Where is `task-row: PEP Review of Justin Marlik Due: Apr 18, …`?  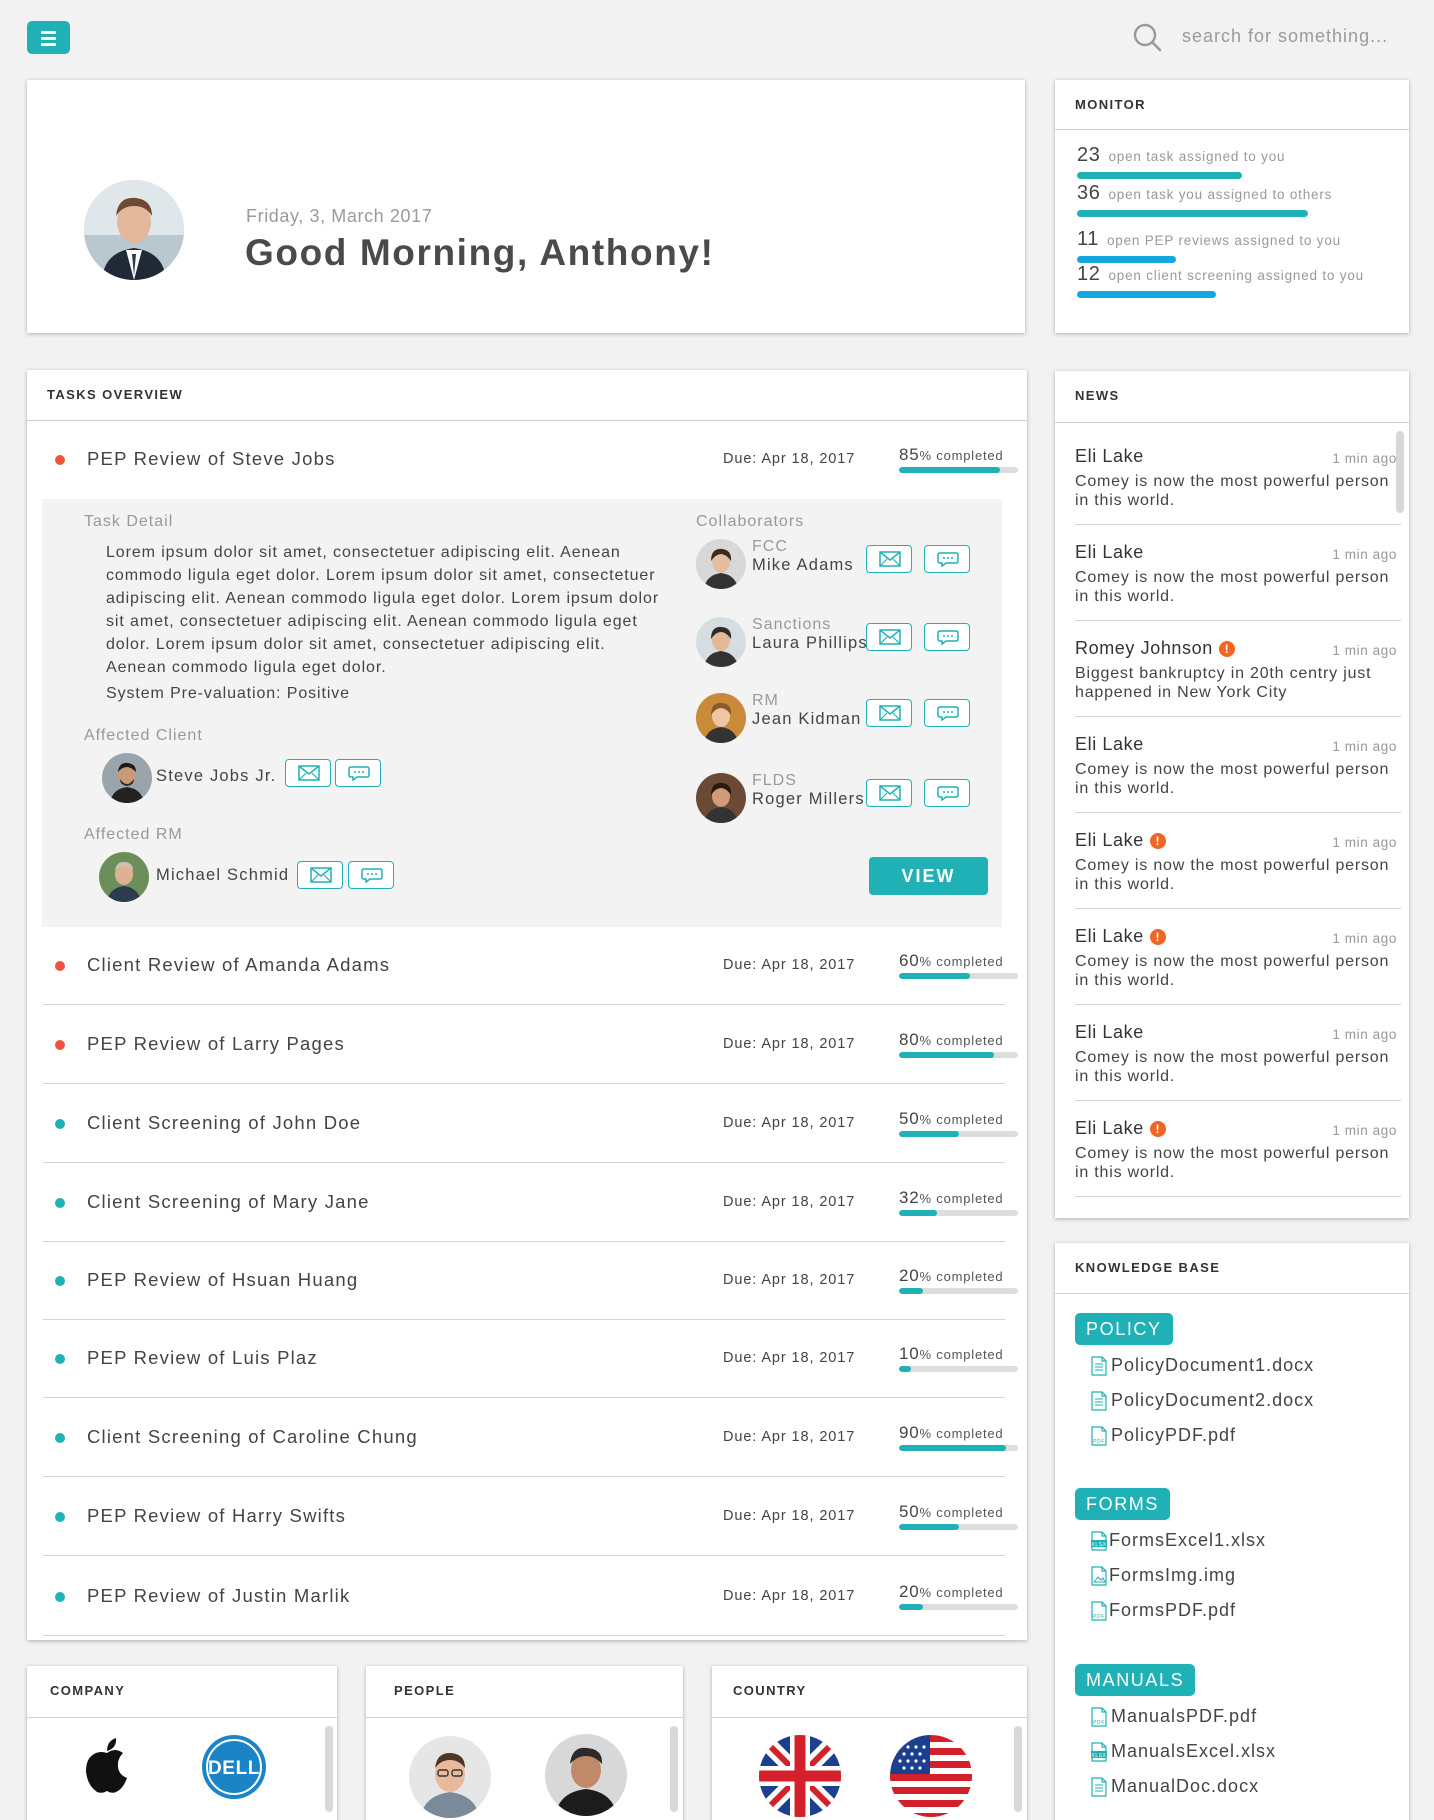 task-row: PEP Review of Justin Marlik Due: Apr 18, … is located at coordinates (530, 1597).